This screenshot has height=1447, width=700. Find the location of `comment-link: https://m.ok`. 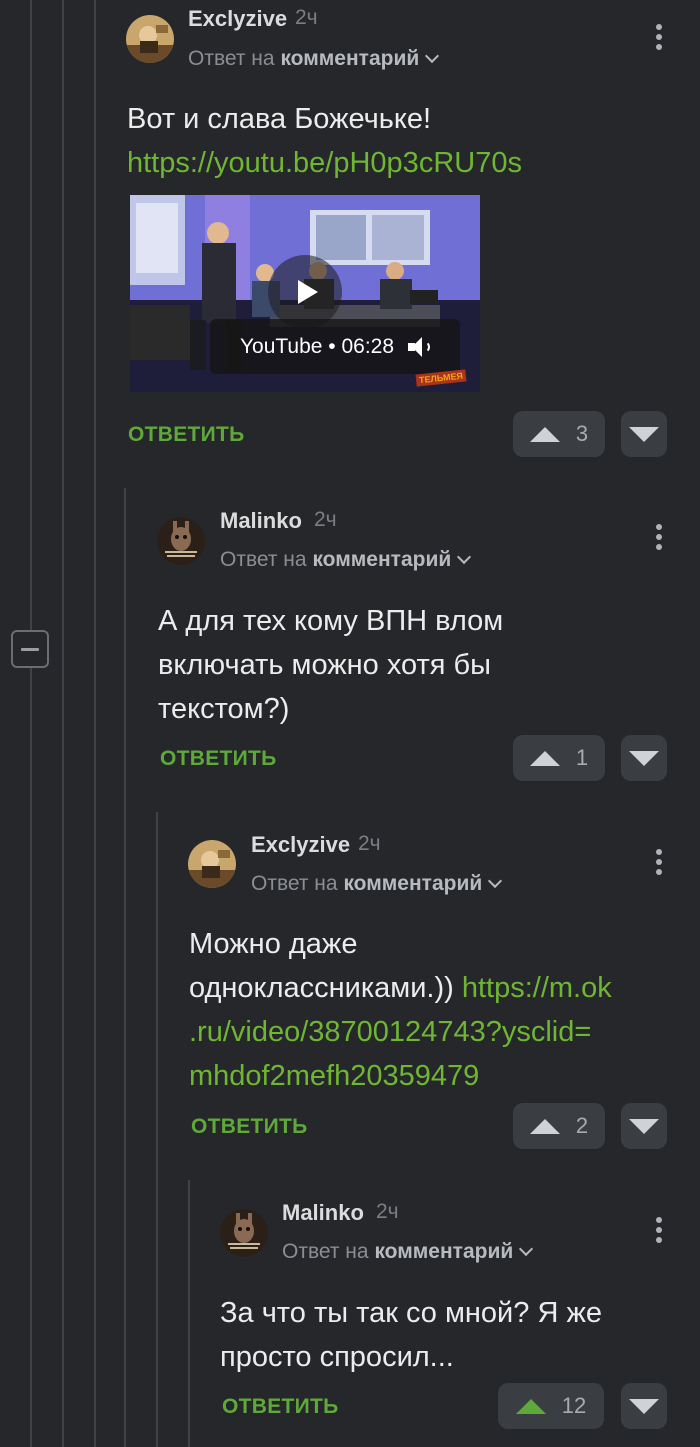

comment-link: https://m.ok is located at coordinates (537, 988).